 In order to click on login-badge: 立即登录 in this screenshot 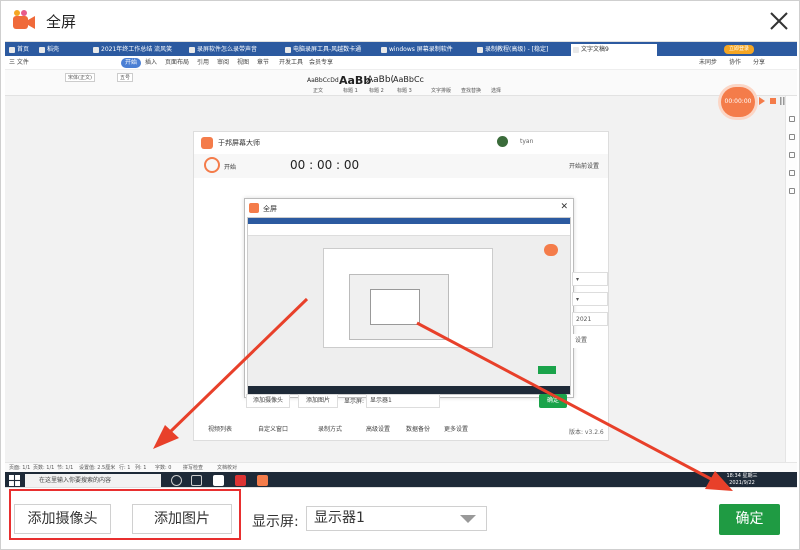, I will do `click(739, 49)`.